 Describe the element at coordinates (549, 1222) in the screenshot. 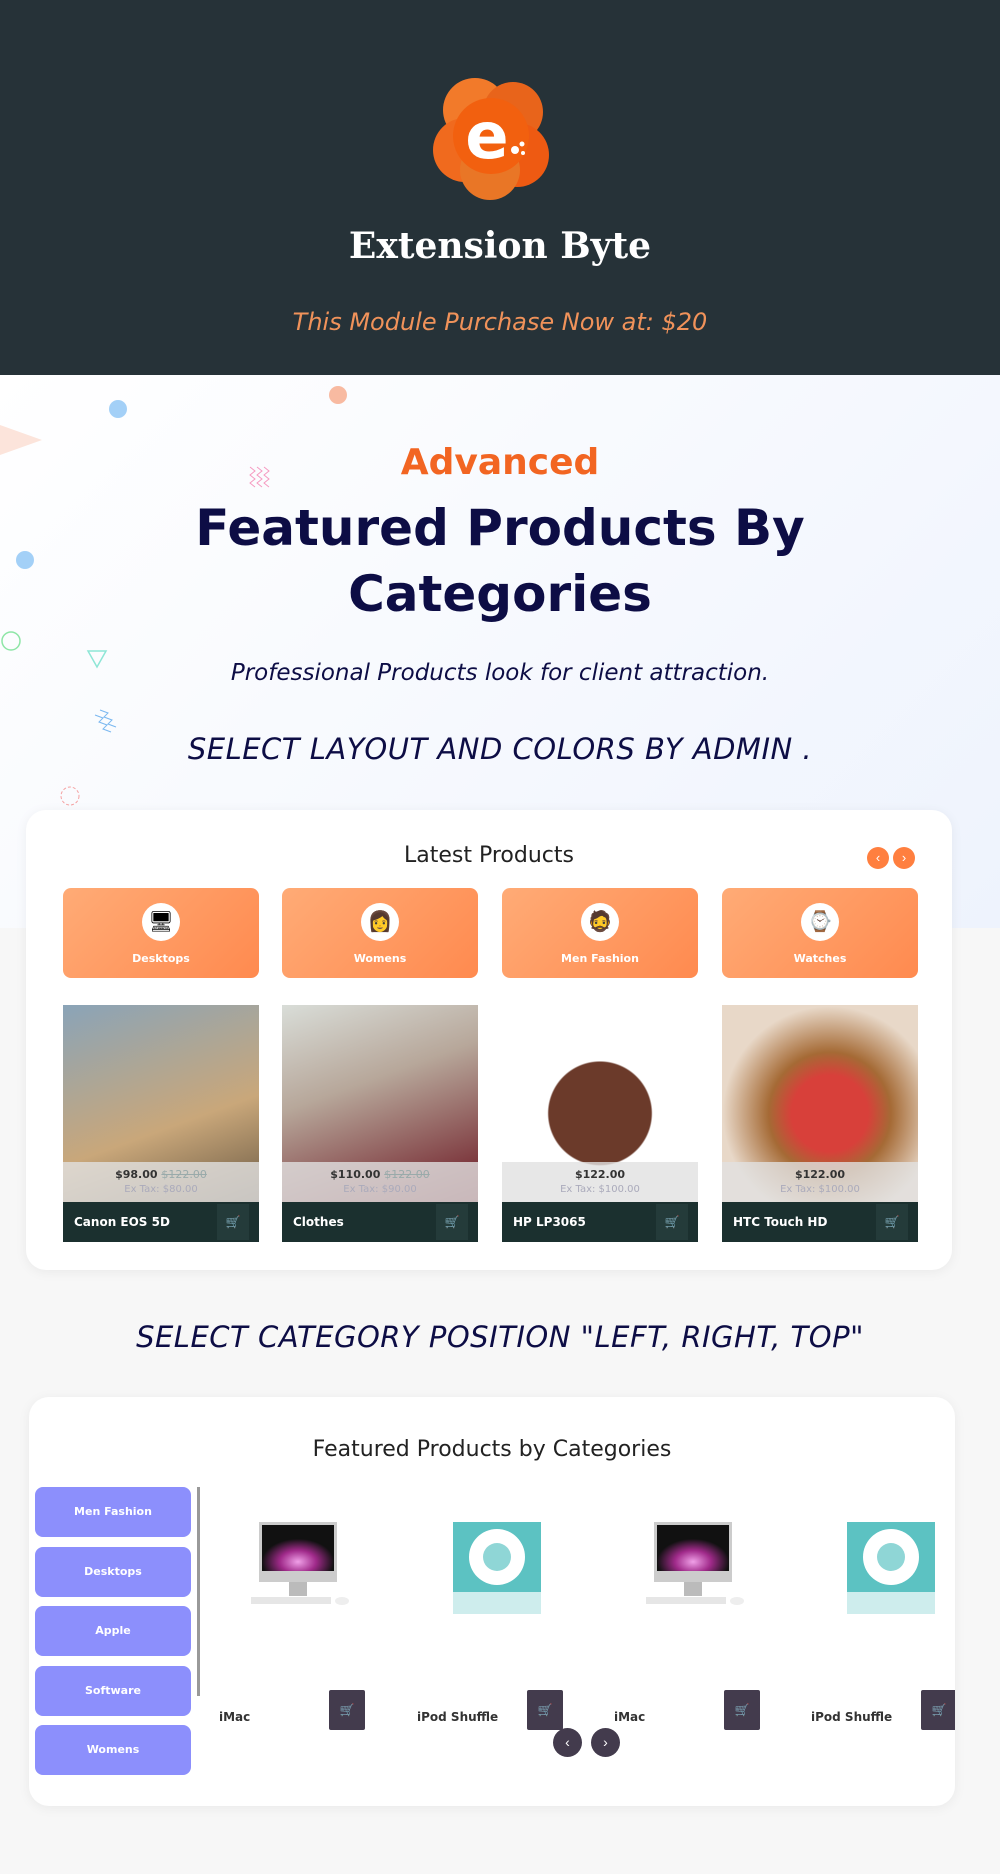

I see `product-name: HP LP3065` at that location.